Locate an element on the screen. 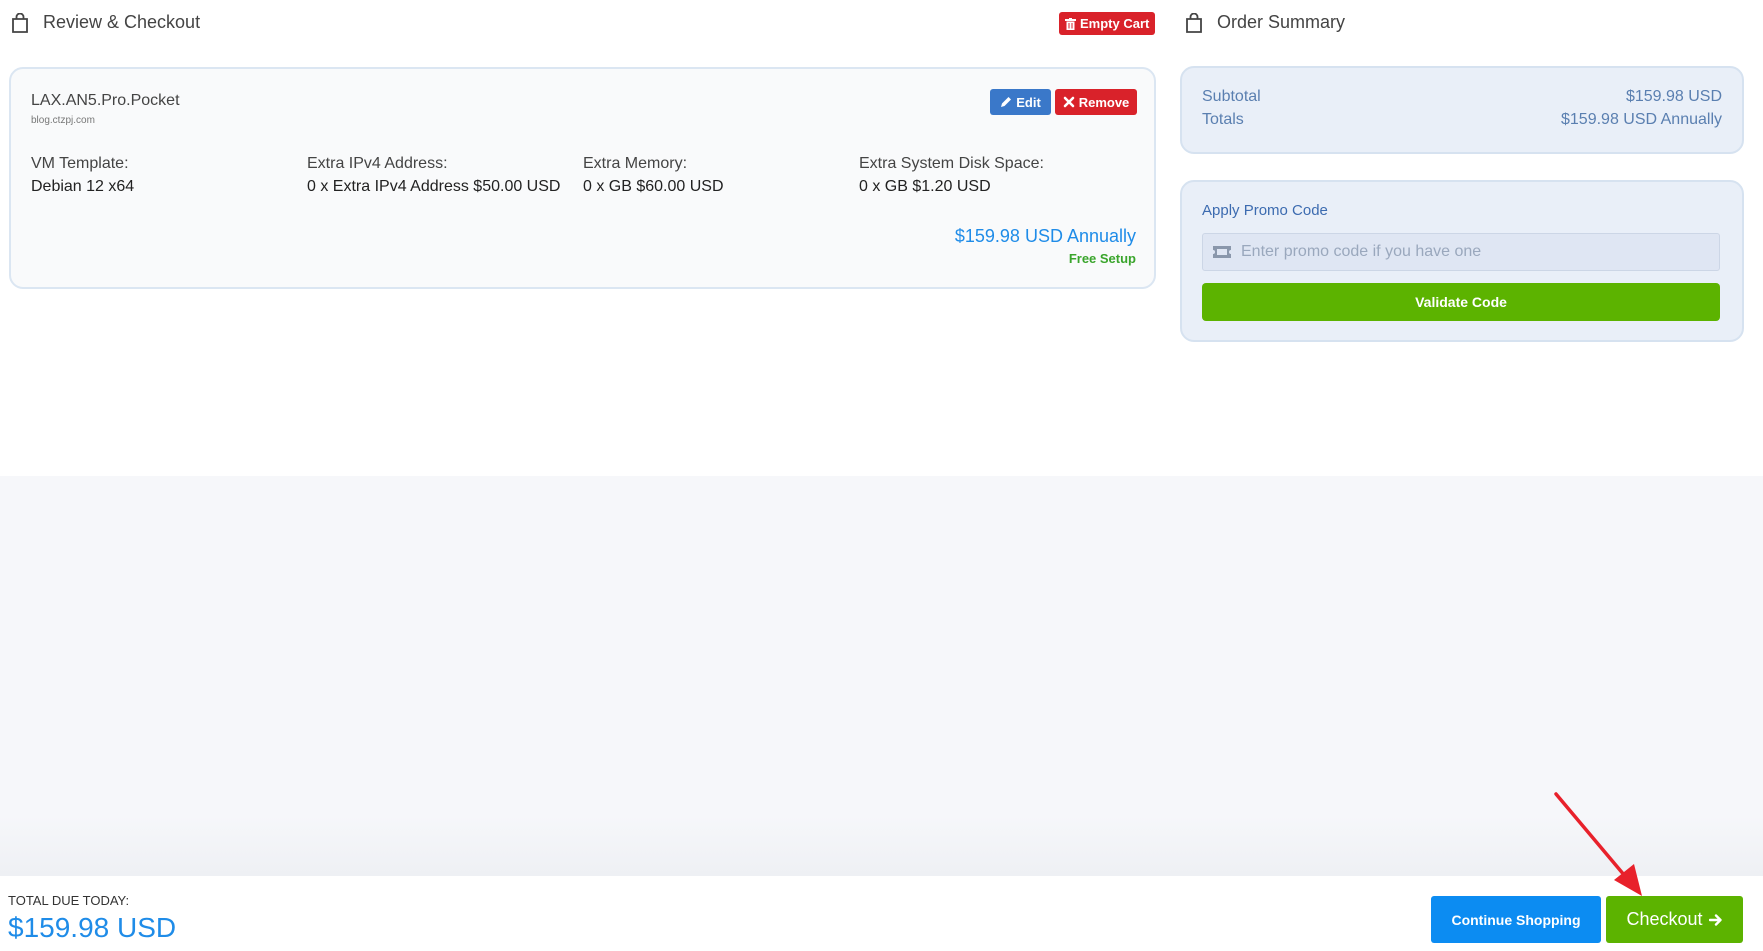 The image size is (1763, 951). summary-title: Order Summary is located at coordinates (1281, 22).